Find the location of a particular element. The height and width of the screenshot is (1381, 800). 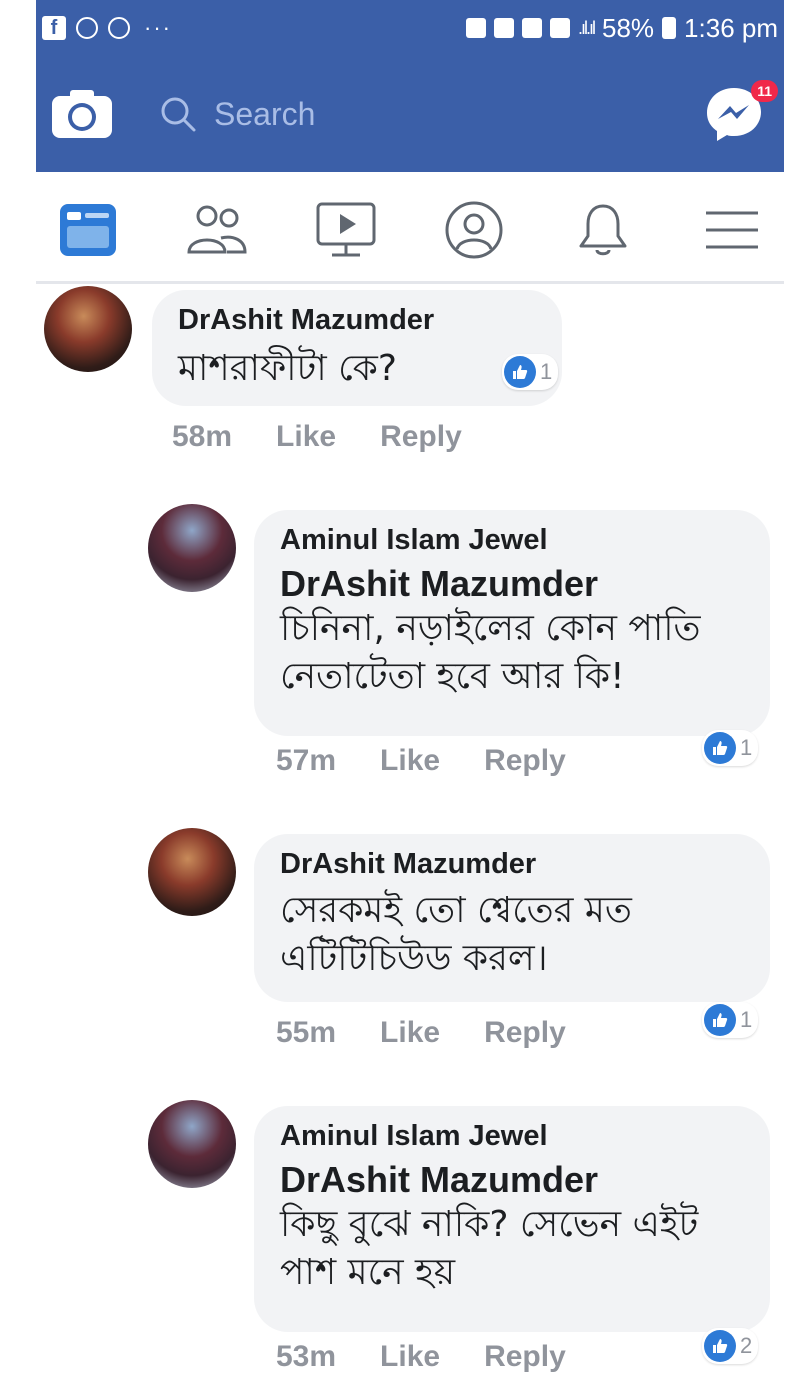

comment-time: 58m is located at coordinates (202, 436).